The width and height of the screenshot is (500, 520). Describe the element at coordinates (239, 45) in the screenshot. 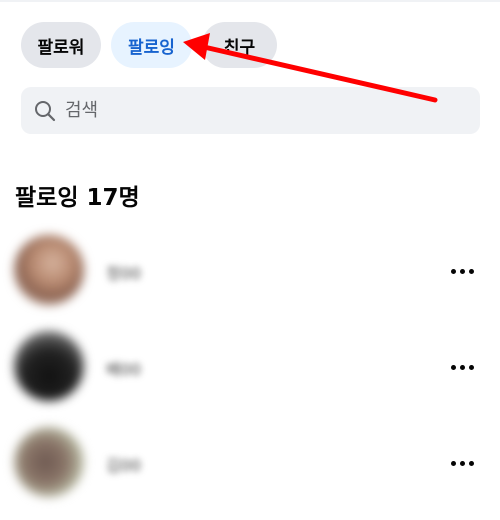

I see `tab-friends: 친구` at that location.